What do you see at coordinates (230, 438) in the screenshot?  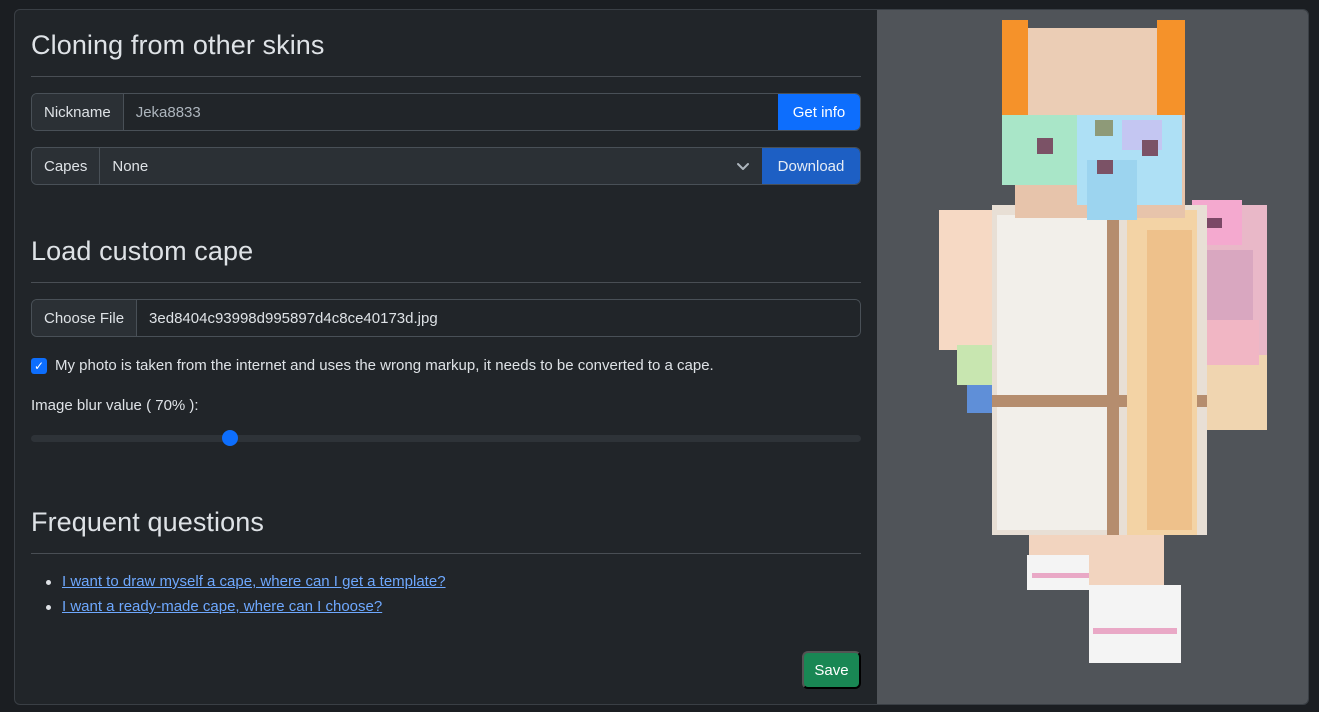 I see `slider-thumb` at bounding box center [230, 438].